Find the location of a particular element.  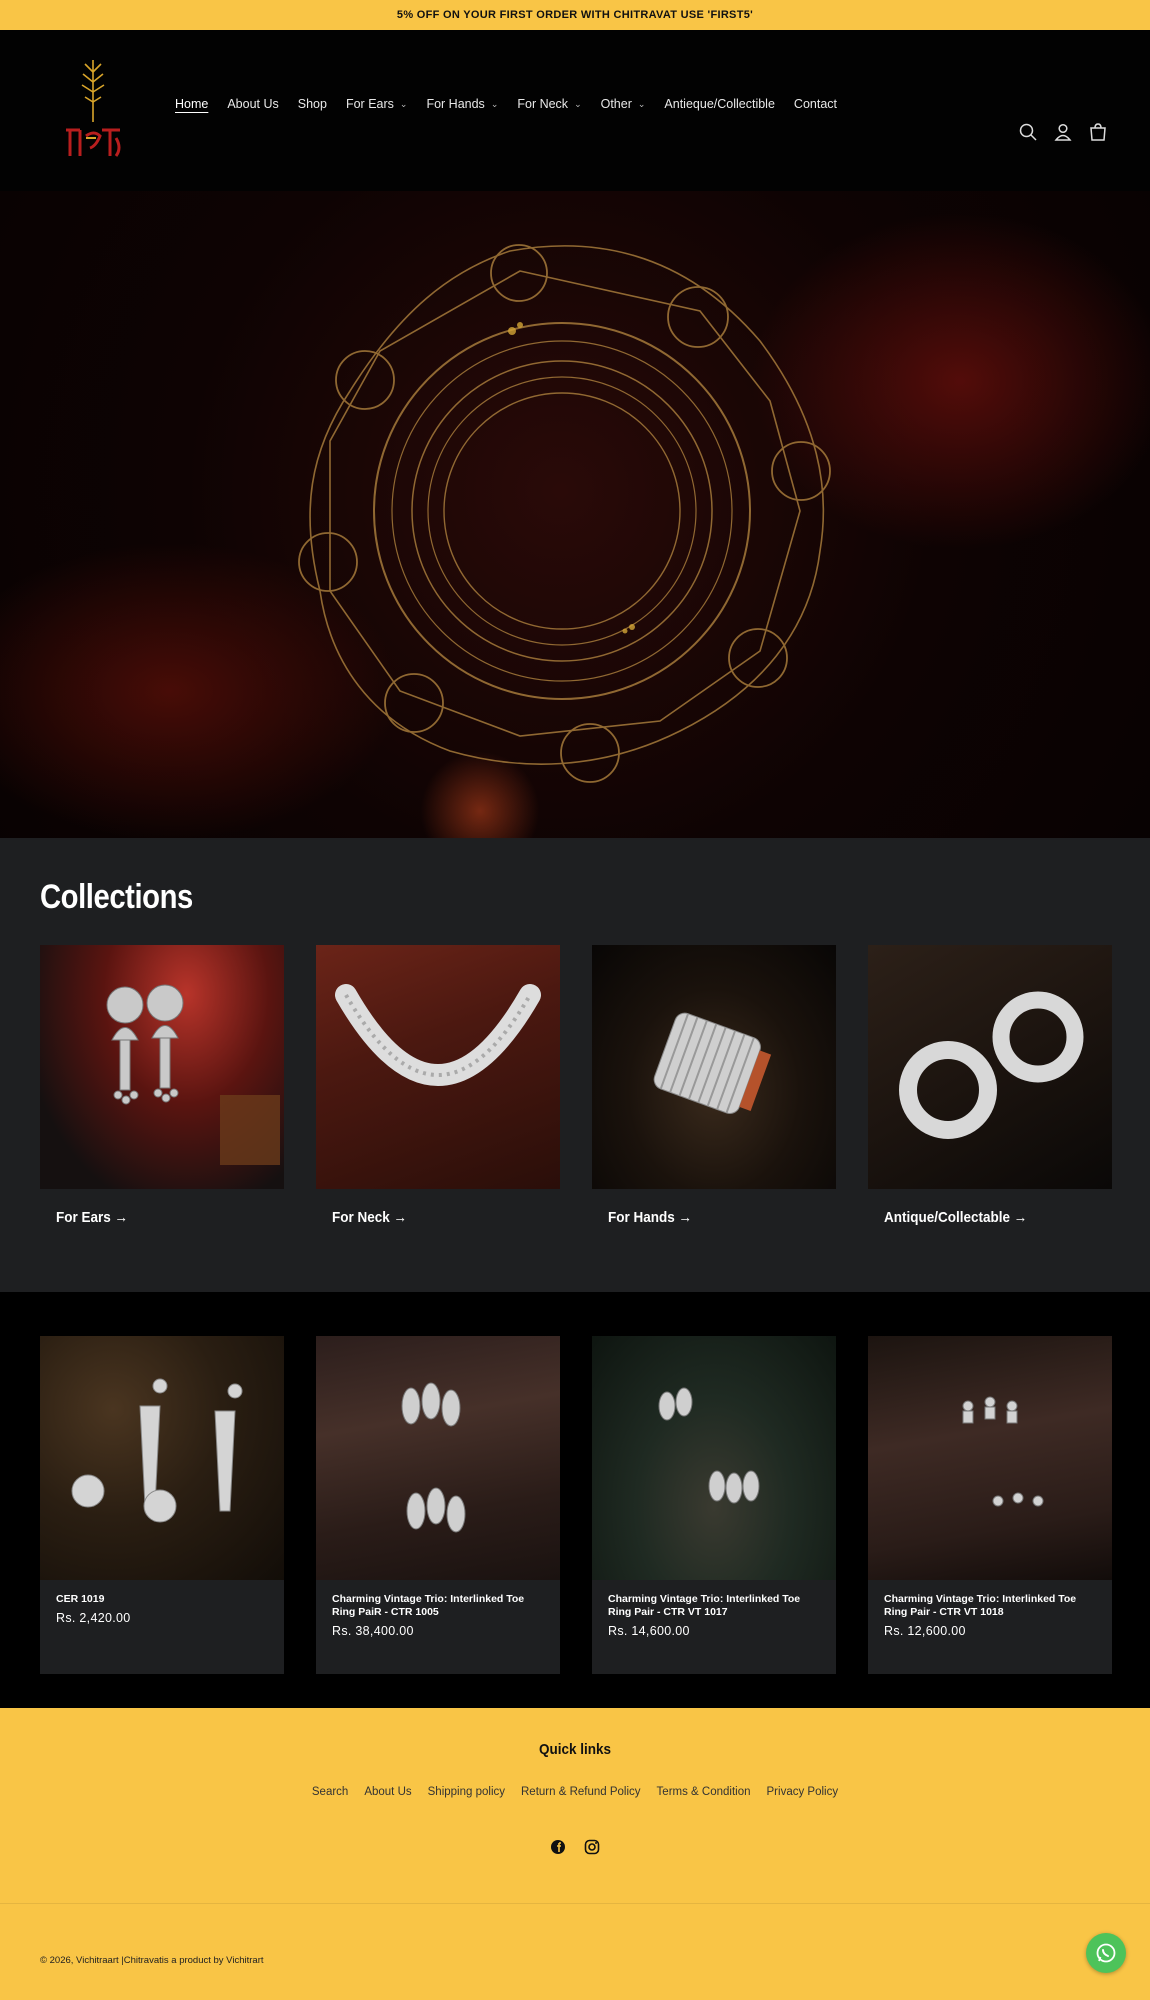

footer-link-shipping: Shipping policy is located at coordinates (466, 1792).